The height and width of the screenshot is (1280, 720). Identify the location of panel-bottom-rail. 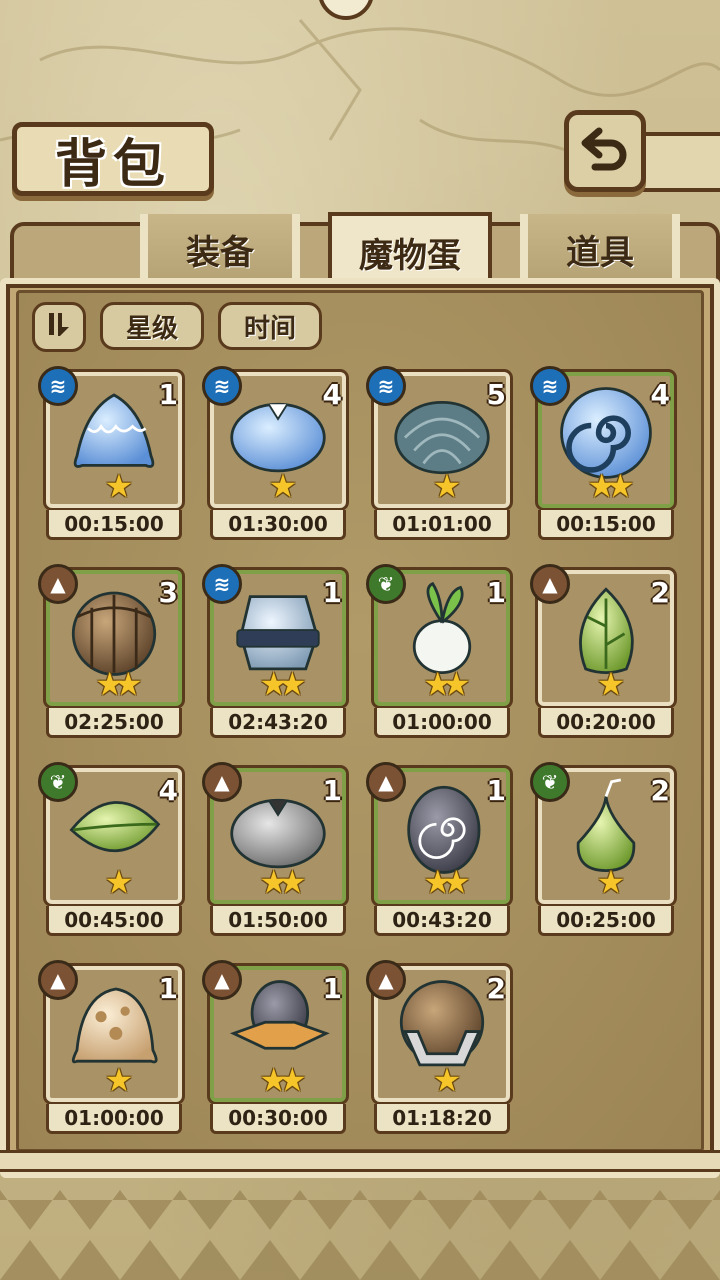
(360, 1161).